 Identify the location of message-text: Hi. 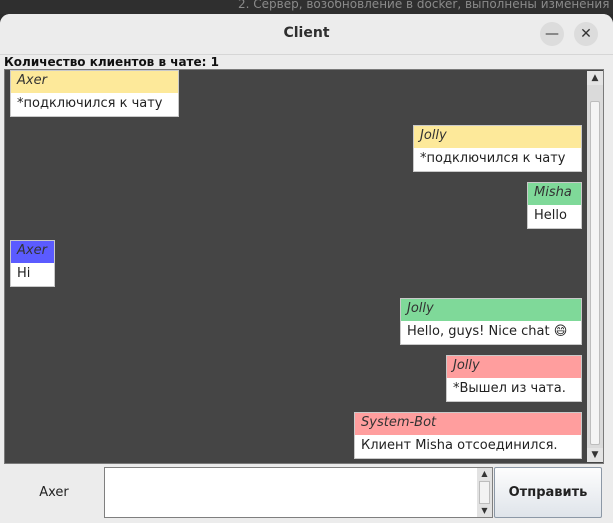
(32, 274).